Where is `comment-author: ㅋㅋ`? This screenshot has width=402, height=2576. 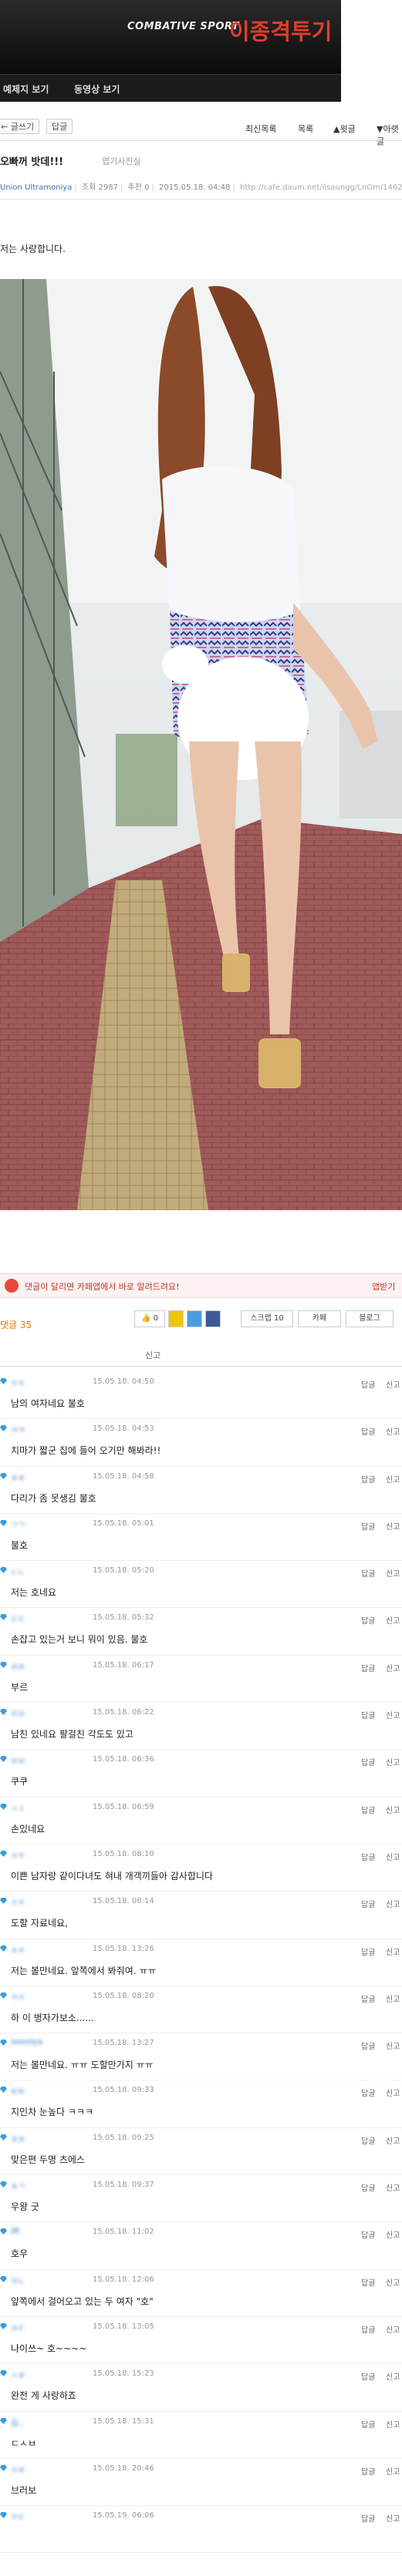
comment-author: ㅋㅋ is located at coordinates (18, 1429).